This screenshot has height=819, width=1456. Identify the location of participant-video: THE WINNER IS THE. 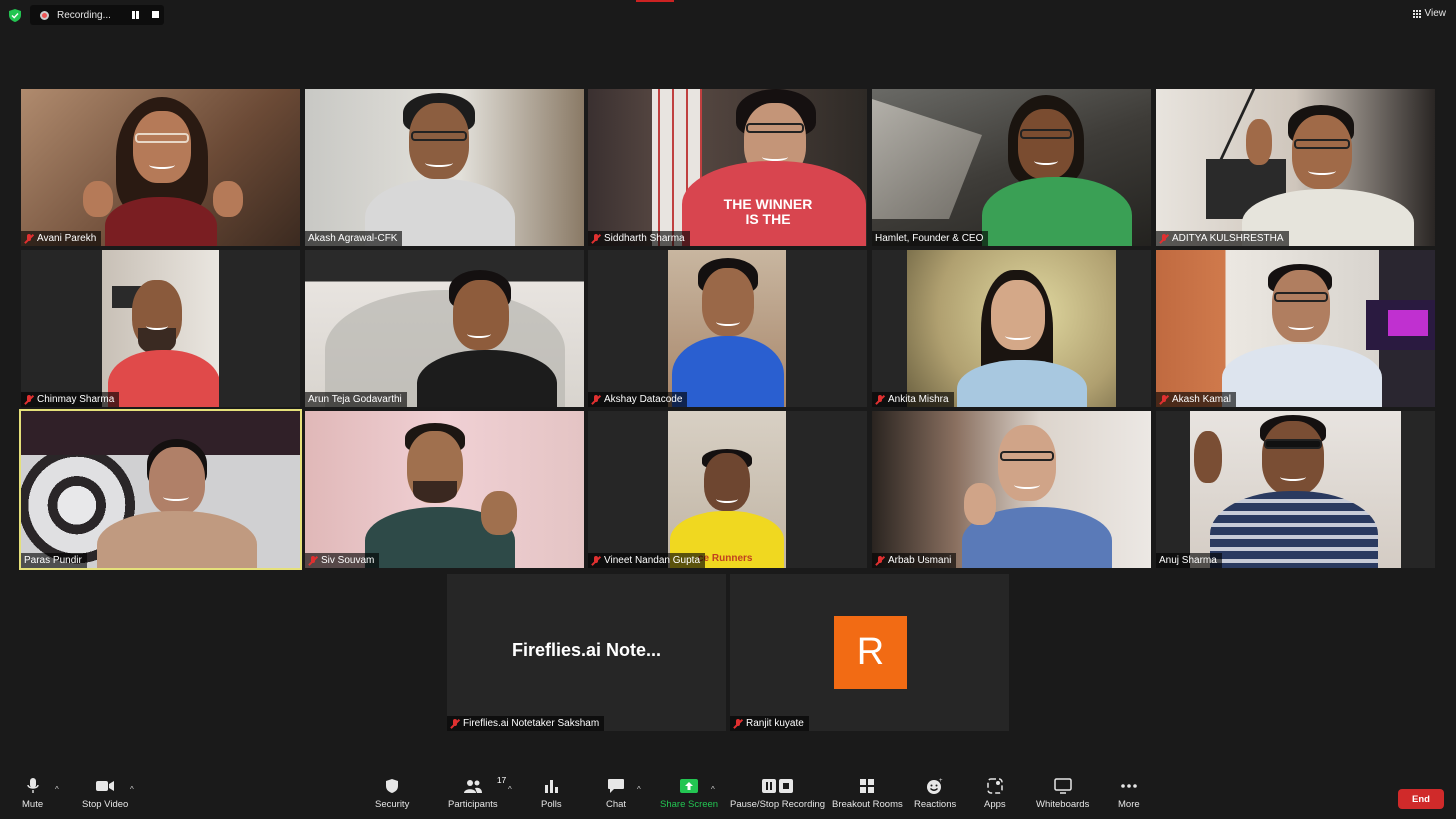
(727, 167).